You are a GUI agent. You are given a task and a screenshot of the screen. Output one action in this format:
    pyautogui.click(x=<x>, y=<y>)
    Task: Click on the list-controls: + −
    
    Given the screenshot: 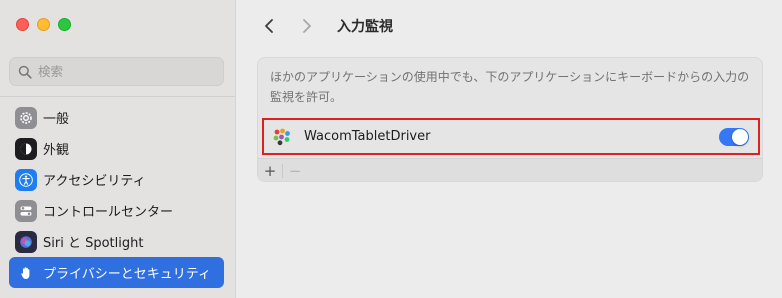 What is the action you would take?
    pyautogui.click(x=510, y=169)
    